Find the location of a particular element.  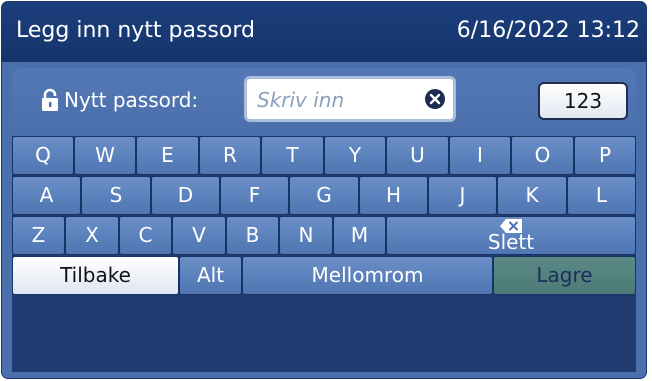

key-z: Z is located at coordinates (38, 235).